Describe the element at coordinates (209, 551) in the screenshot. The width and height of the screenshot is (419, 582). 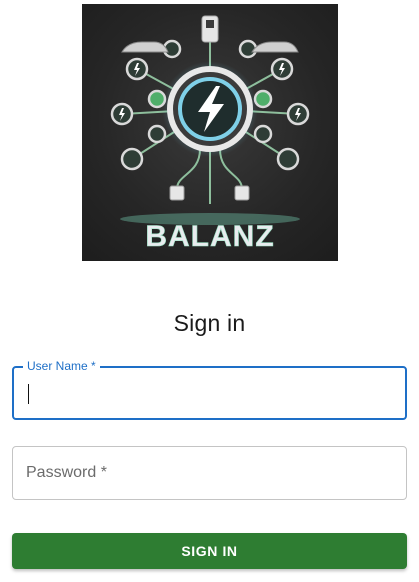
I see `sign-in-button: SIGN IN` at that location.